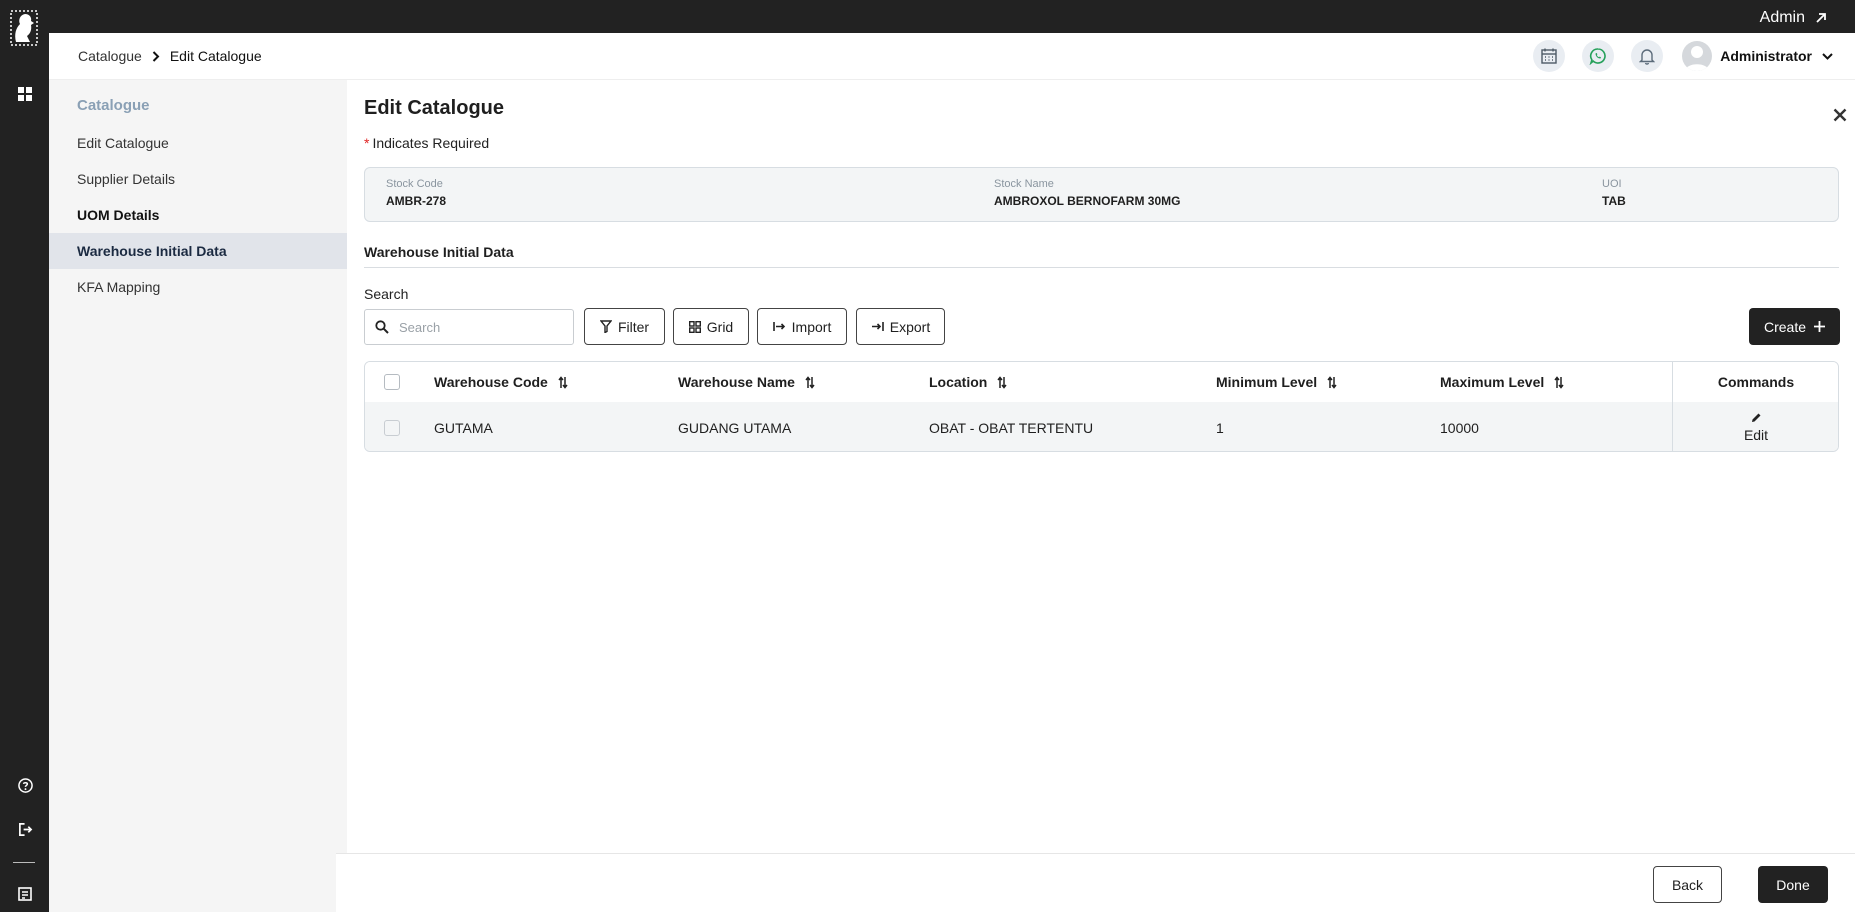  I want to click on nav-item-uom-details: UOM Details, so click(198, 215).